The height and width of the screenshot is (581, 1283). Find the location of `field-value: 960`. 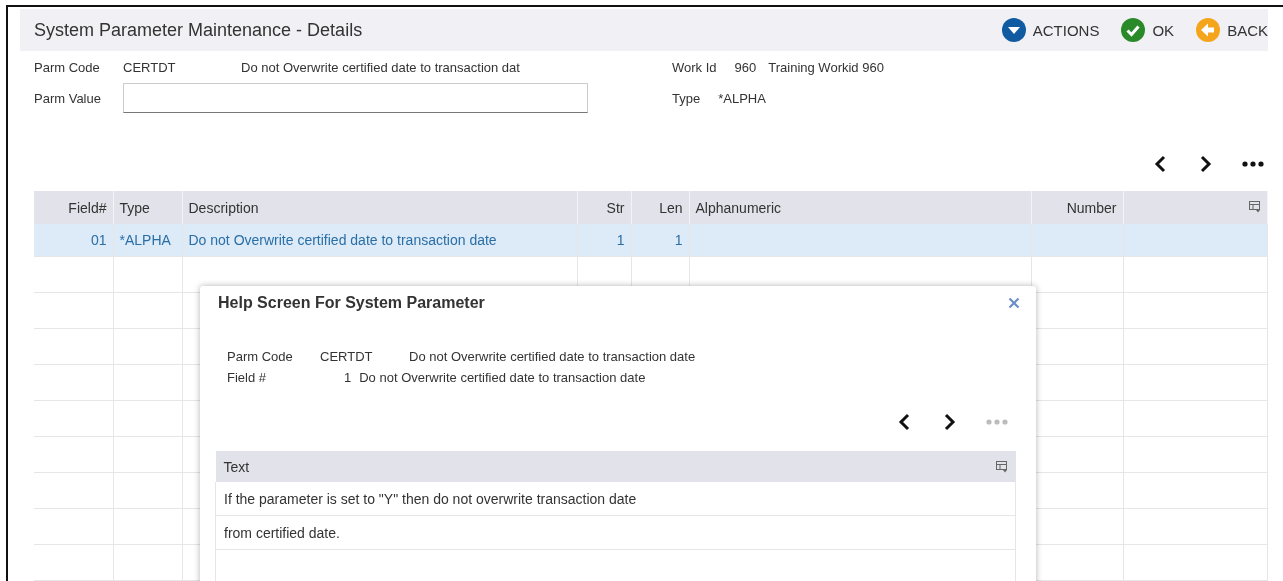

field-value: 960 is located at coordinates (745, 67).